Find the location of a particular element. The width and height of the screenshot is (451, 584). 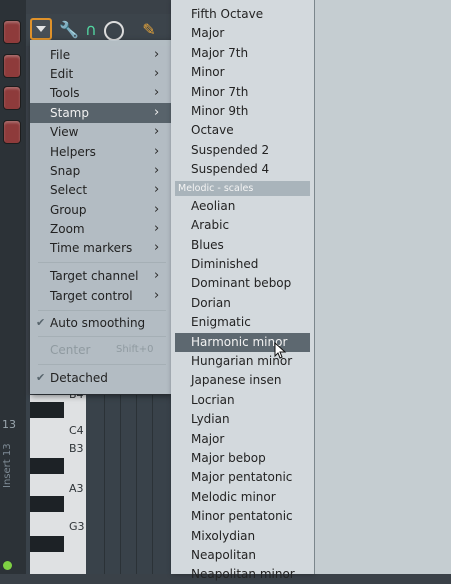

key-label: G3 is located at coordinates (77, 526).